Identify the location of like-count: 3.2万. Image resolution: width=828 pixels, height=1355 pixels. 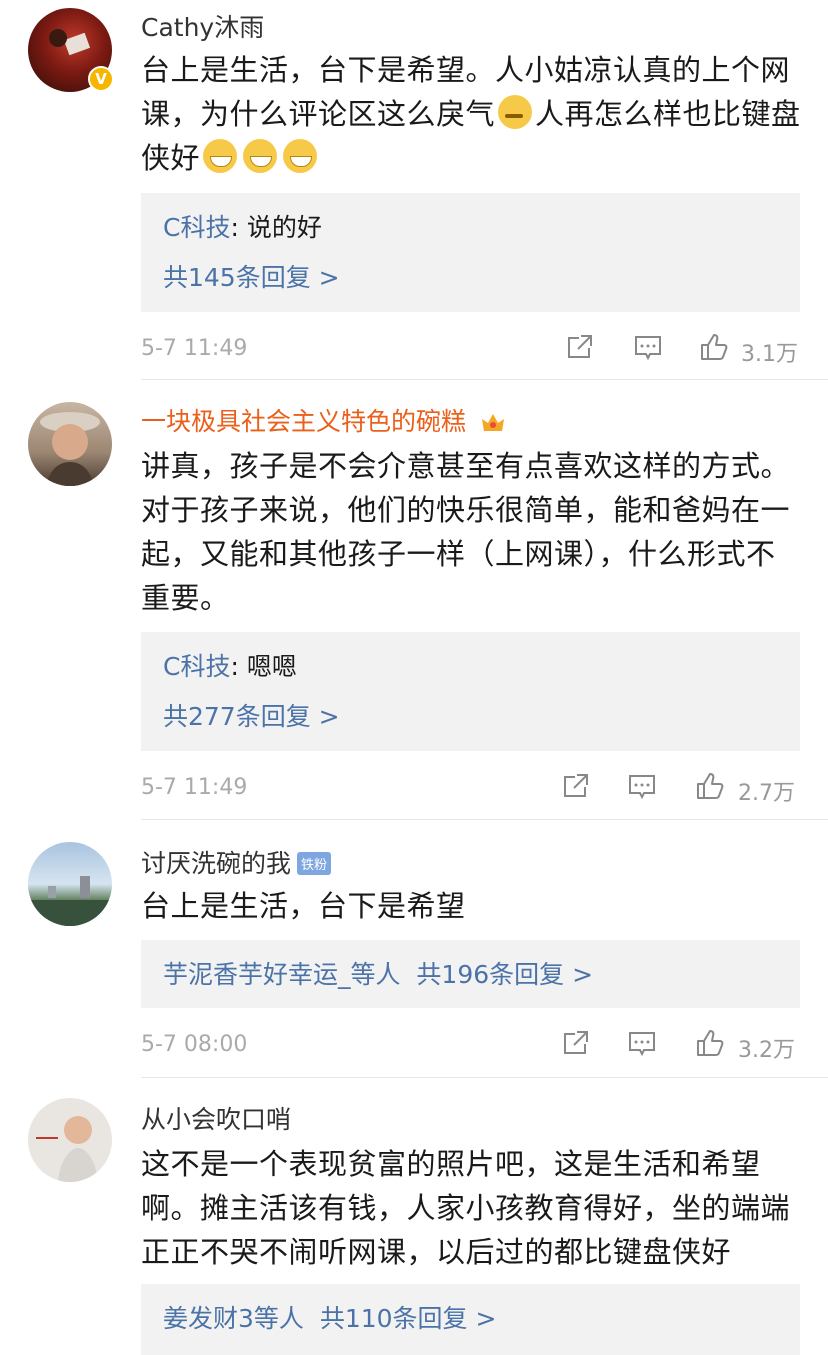
(766, 1050).